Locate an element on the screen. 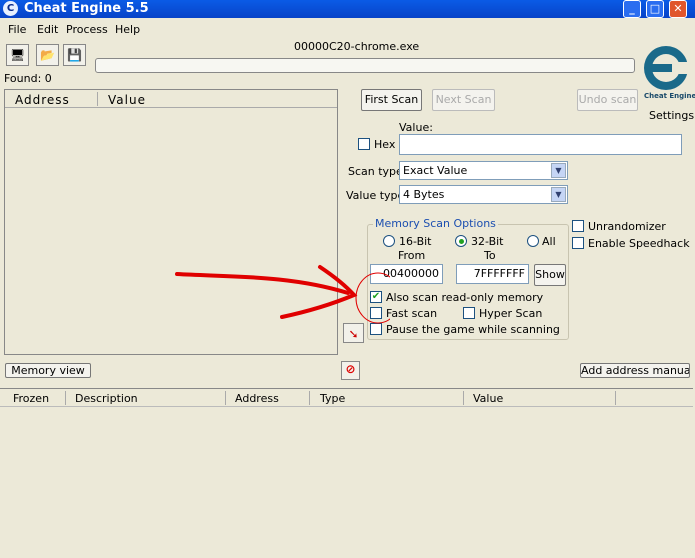 This screenshot has width=695, height=558. scan-progress-bar is located at coordinates (365, 65).